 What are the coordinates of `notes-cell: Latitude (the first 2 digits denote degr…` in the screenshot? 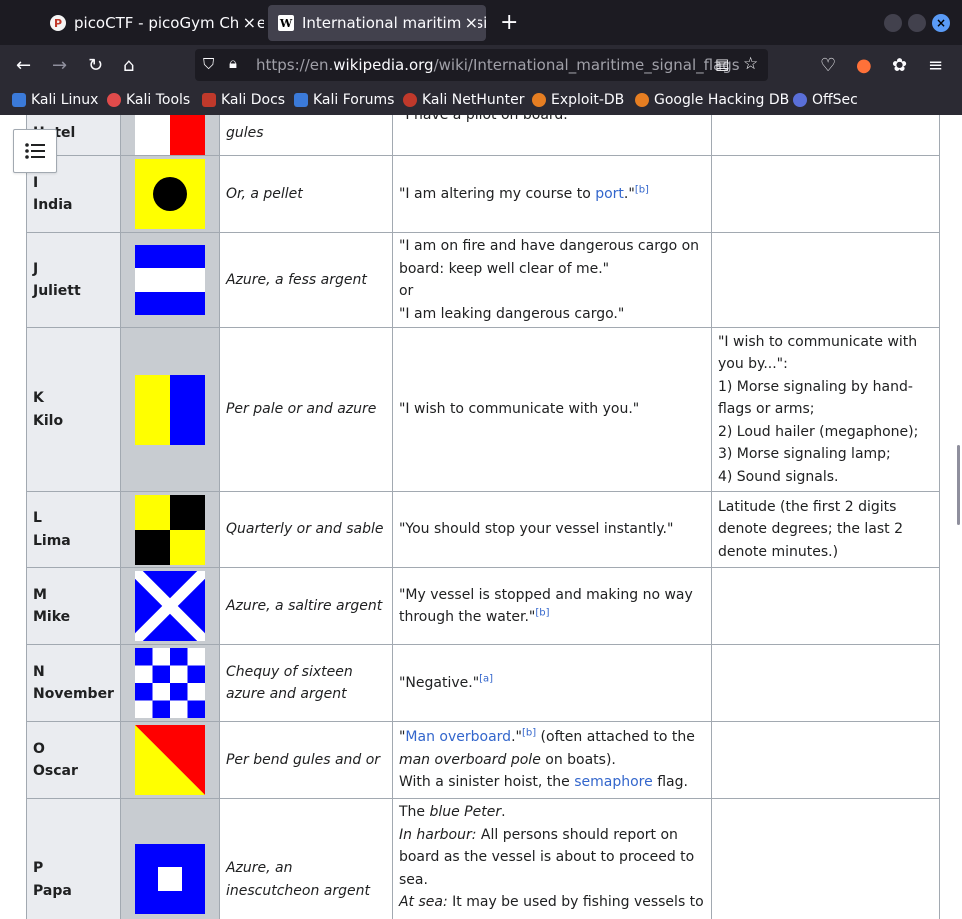 It's located at (825, 529).